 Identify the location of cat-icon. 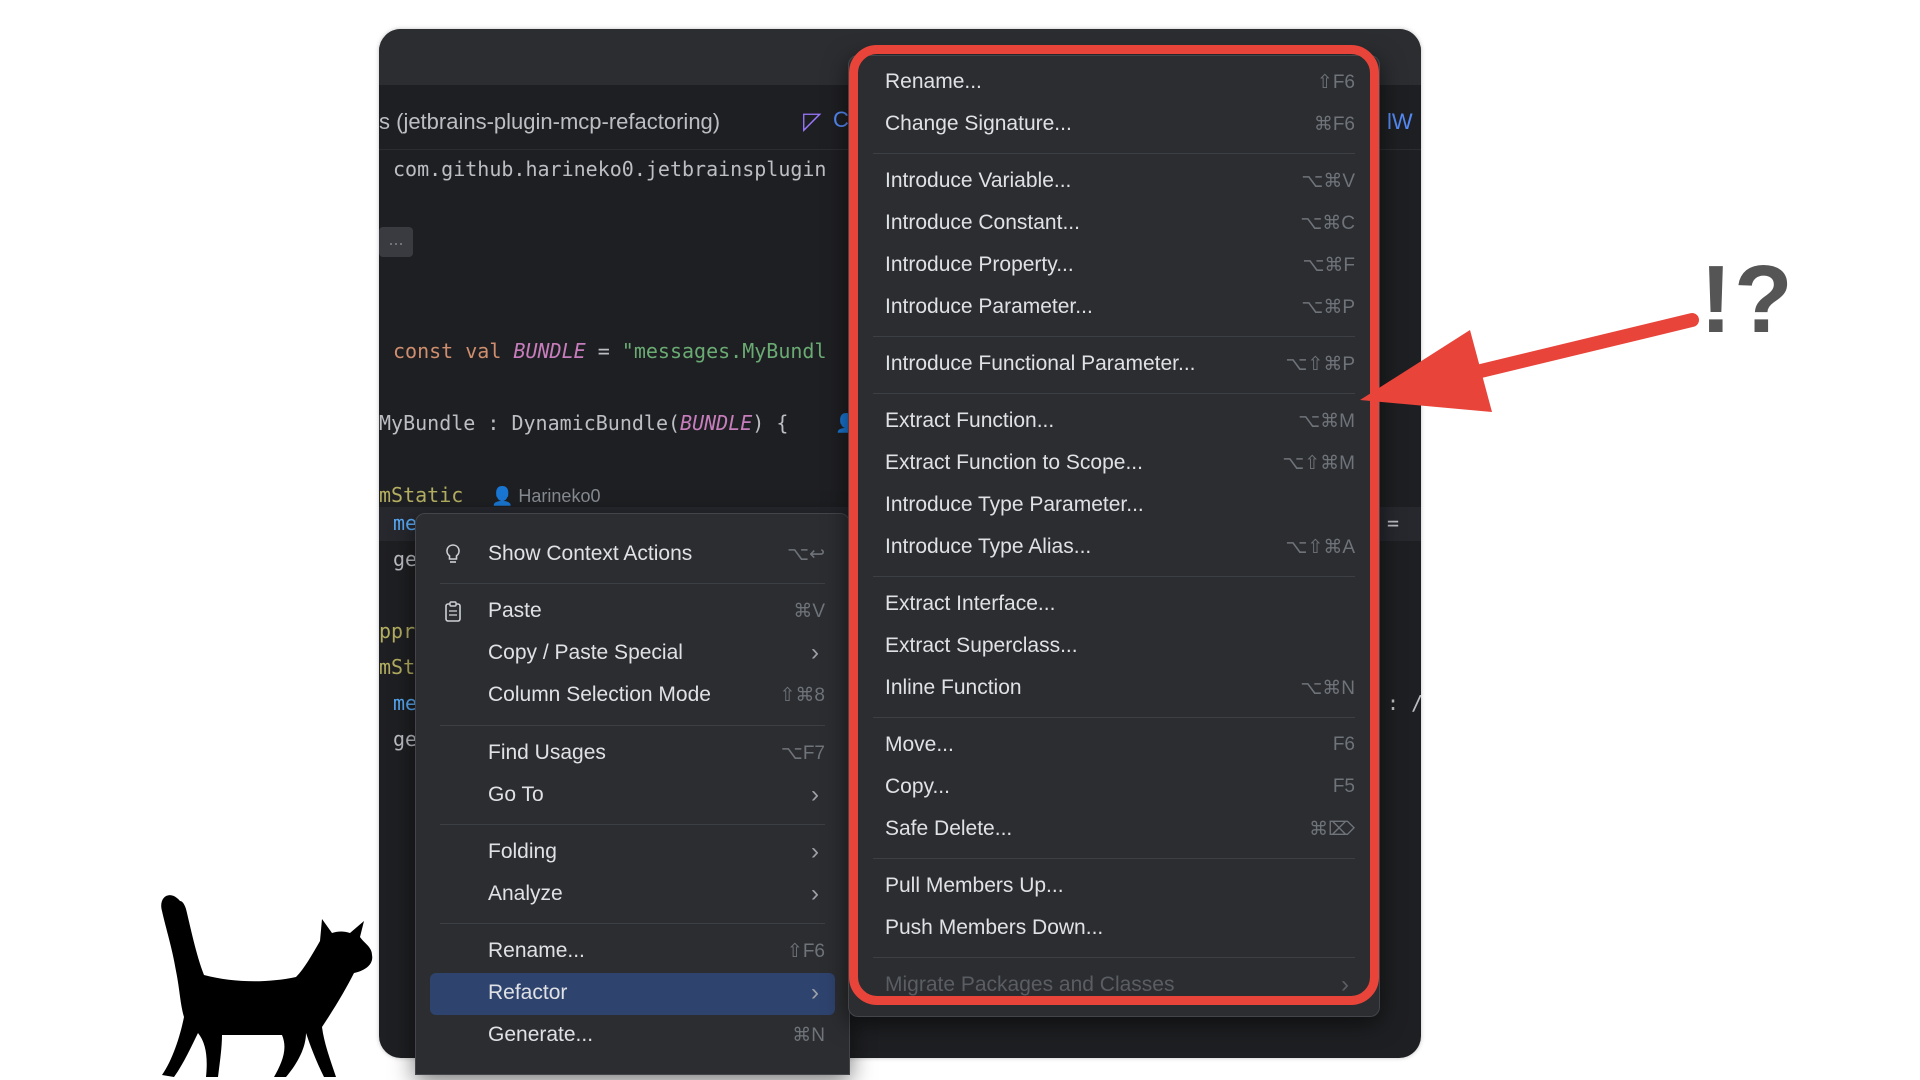
(267, 986).